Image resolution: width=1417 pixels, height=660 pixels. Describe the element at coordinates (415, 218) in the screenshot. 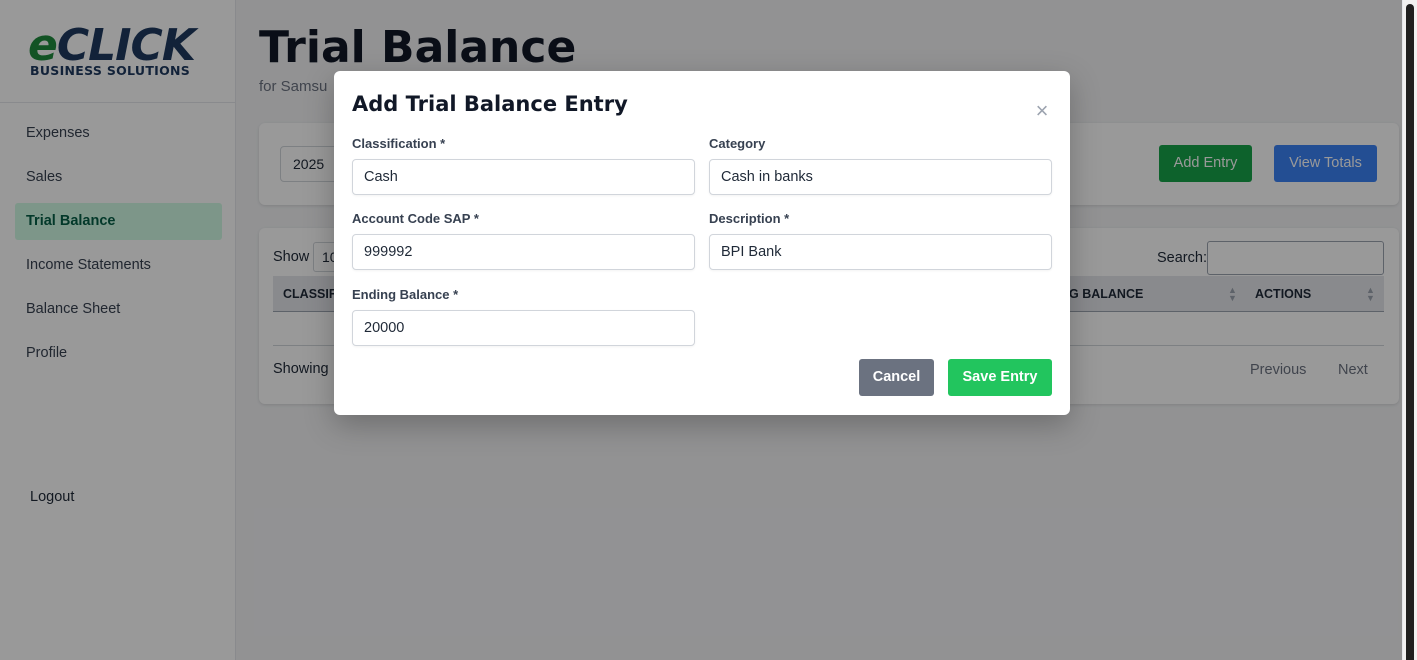

I see `account-code-label: Account Code SAP *` at that location.